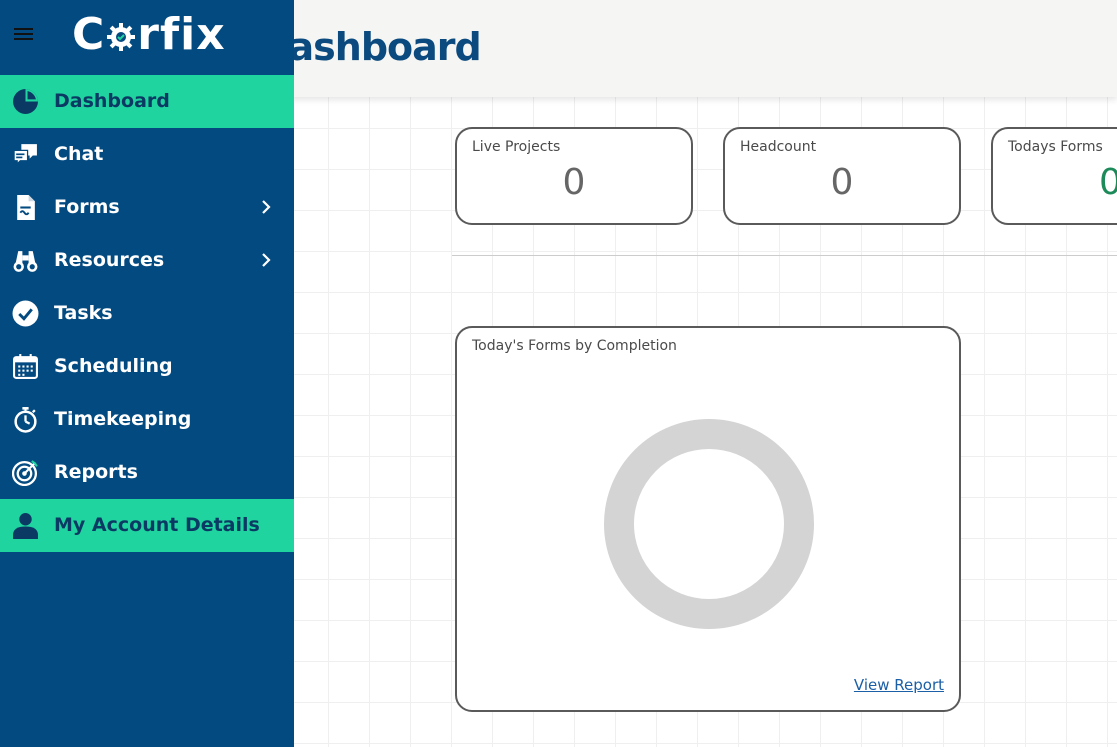 The height and width of the screenshot is (747, 1117). Describe the element at coordinates (79, 154) in the screenshot. I see `sidebar-item-label: Chat` at that location.